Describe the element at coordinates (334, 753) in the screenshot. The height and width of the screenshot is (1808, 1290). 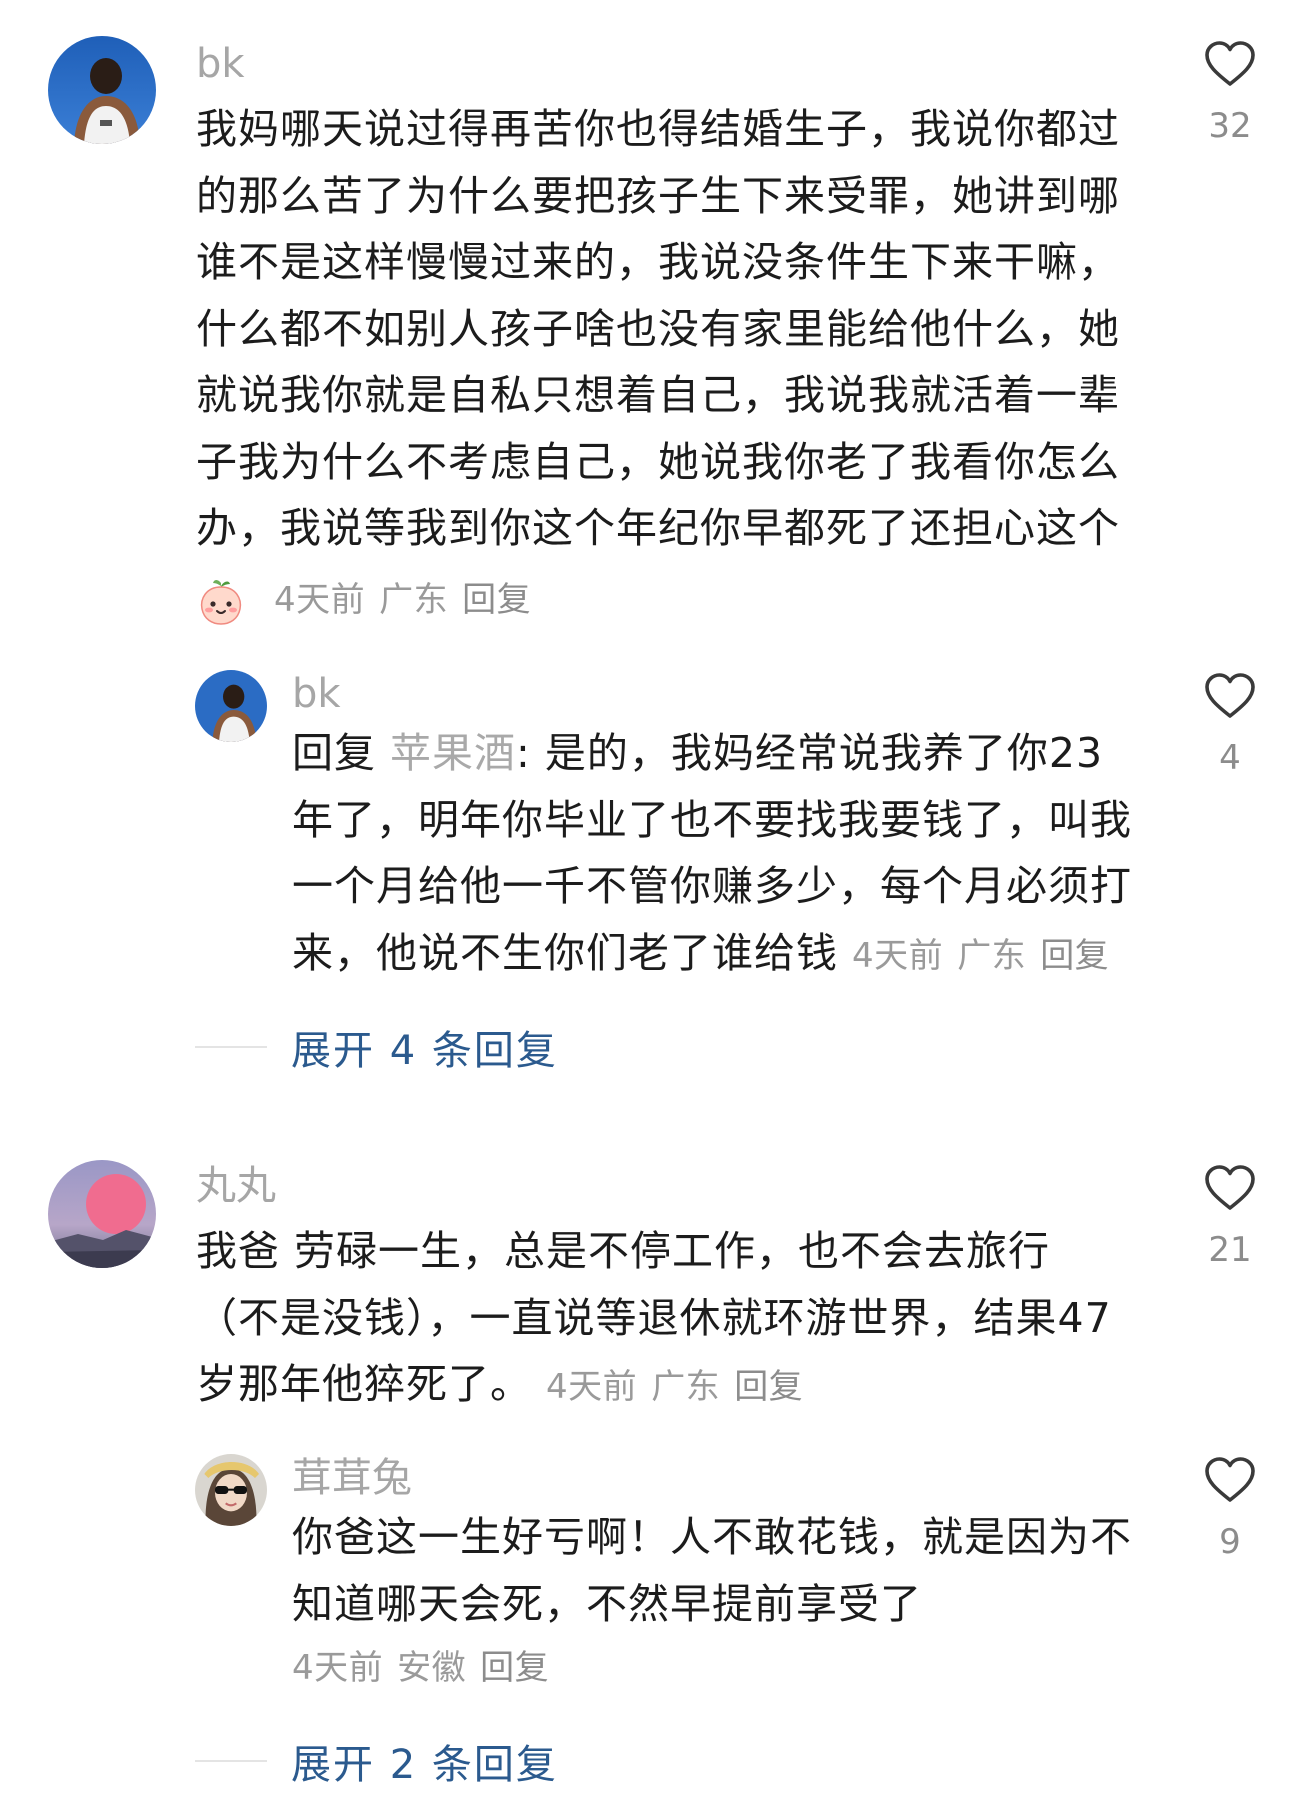
I see `reply-prefix: 回复` at that location.